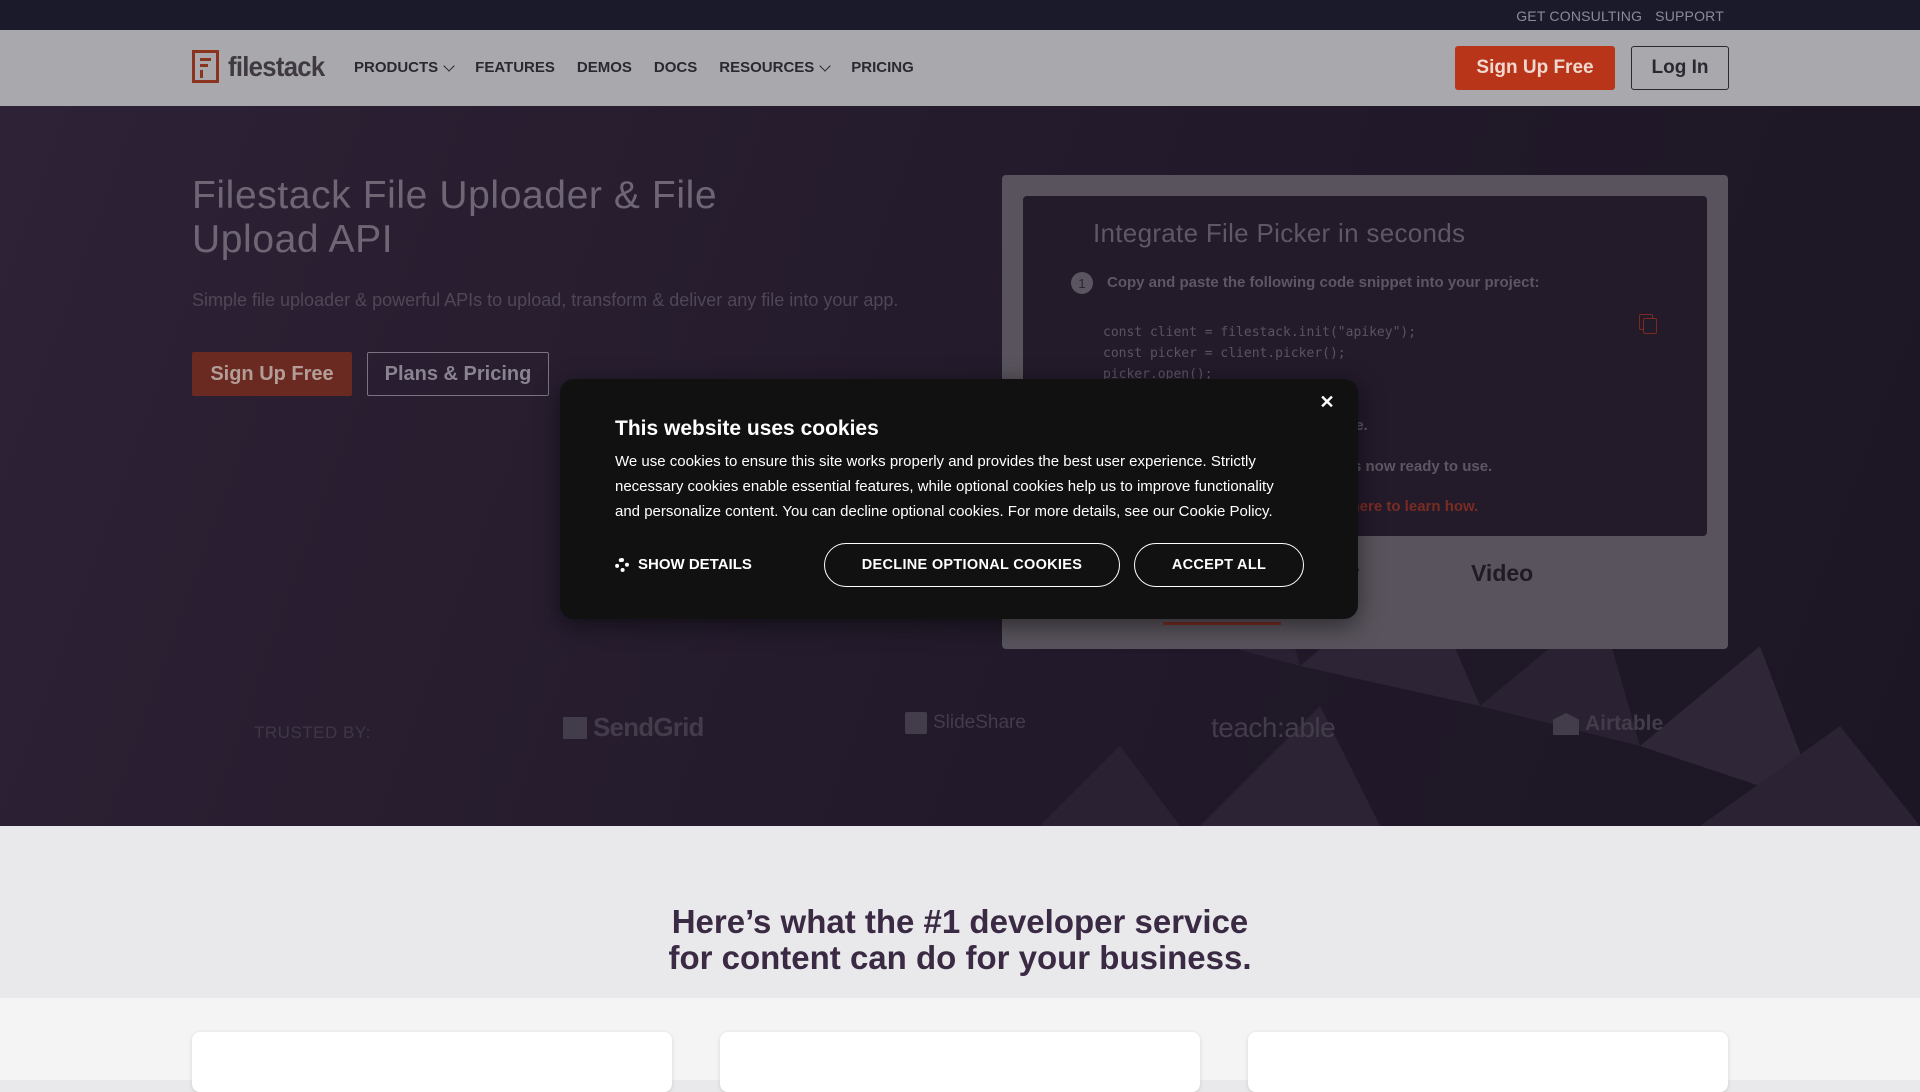  Describe the element at coordinates (312, 732) in the screenshot. I see `trusted-by-label: TRUSTED BY:` at that location.